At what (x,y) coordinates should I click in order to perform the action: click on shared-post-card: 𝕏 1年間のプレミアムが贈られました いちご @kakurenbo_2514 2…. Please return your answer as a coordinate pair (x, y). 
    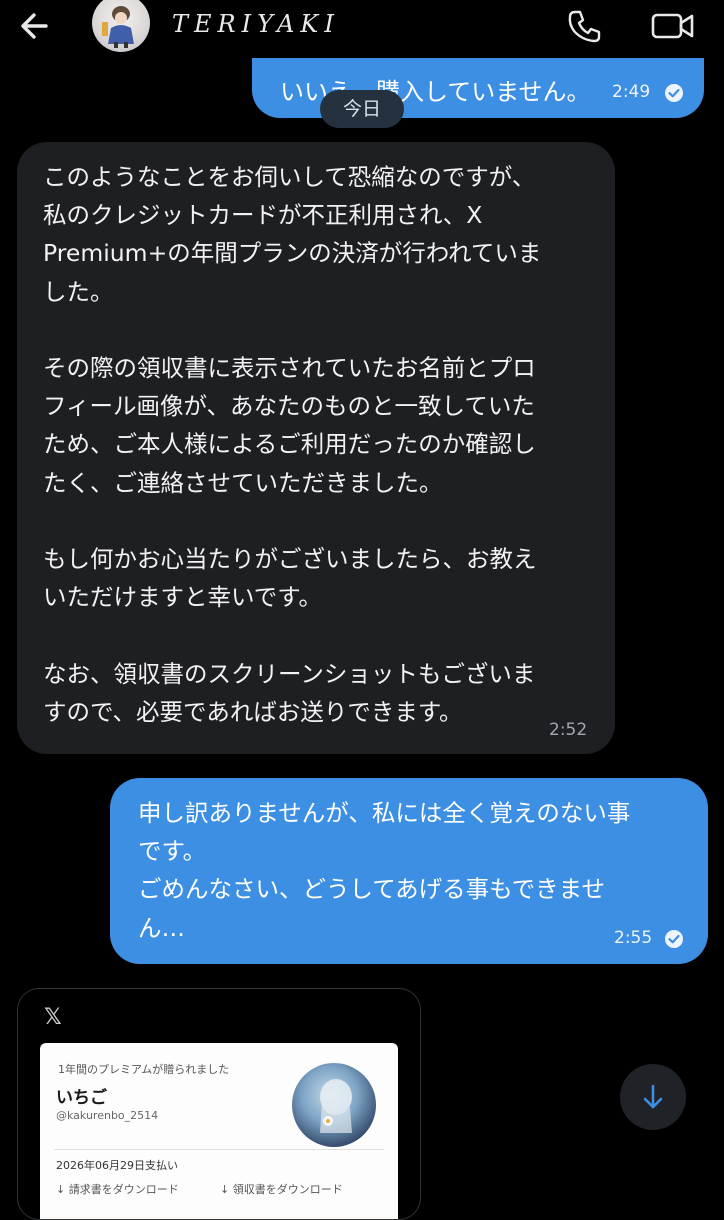
    Looking at the image, I should click on (219, 1104).